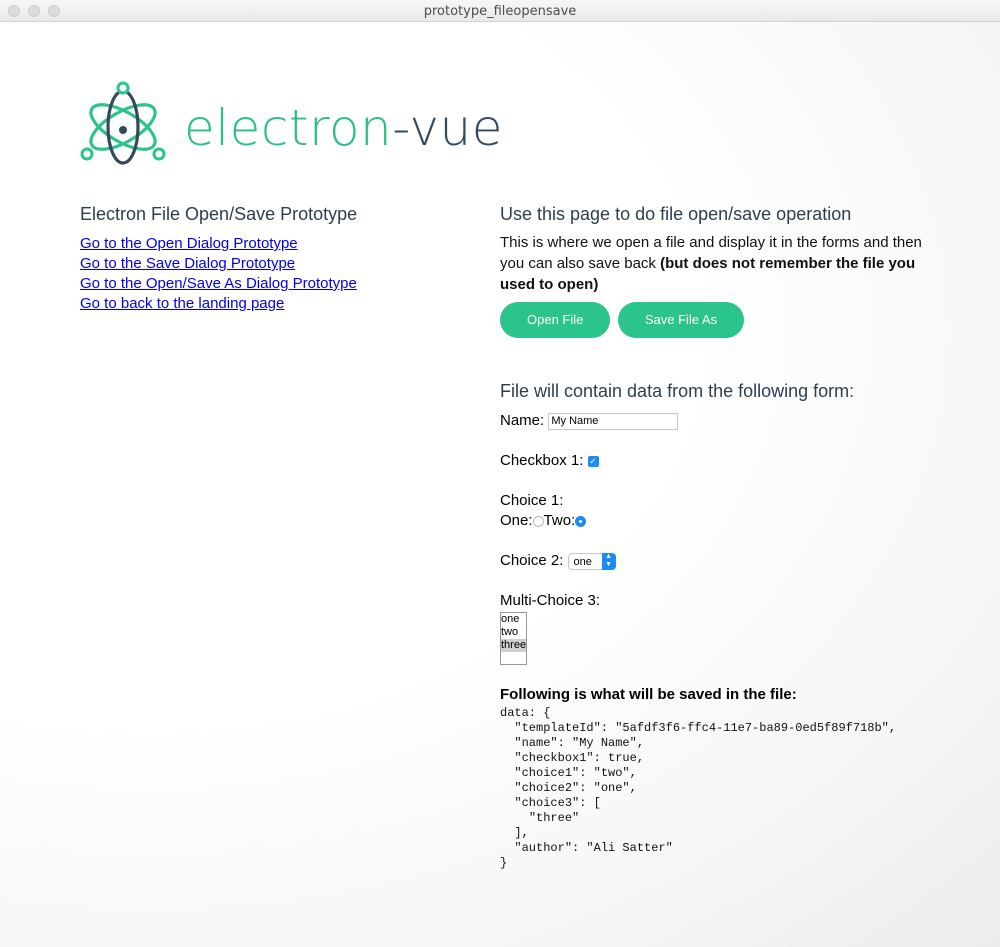 This screenshot has width=1000, height=947. I want to click on open-dialog-link: Go to the Open Dialog Prototype, so click(270, 244).